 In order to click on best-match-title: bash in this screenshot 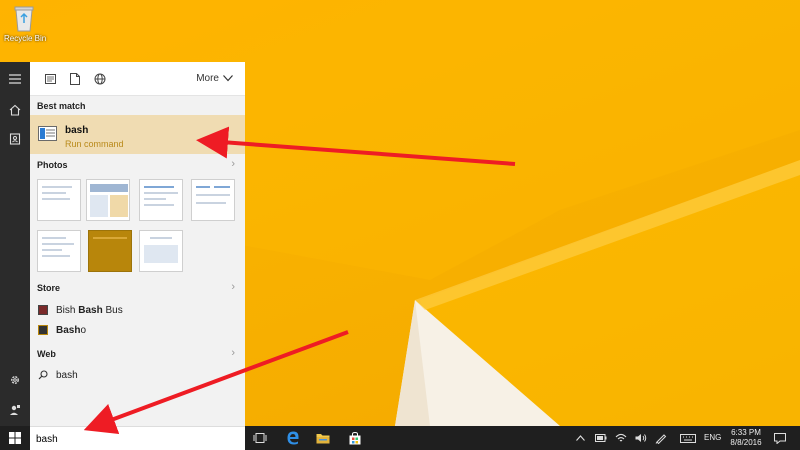, I will do `click(77, 130)`.